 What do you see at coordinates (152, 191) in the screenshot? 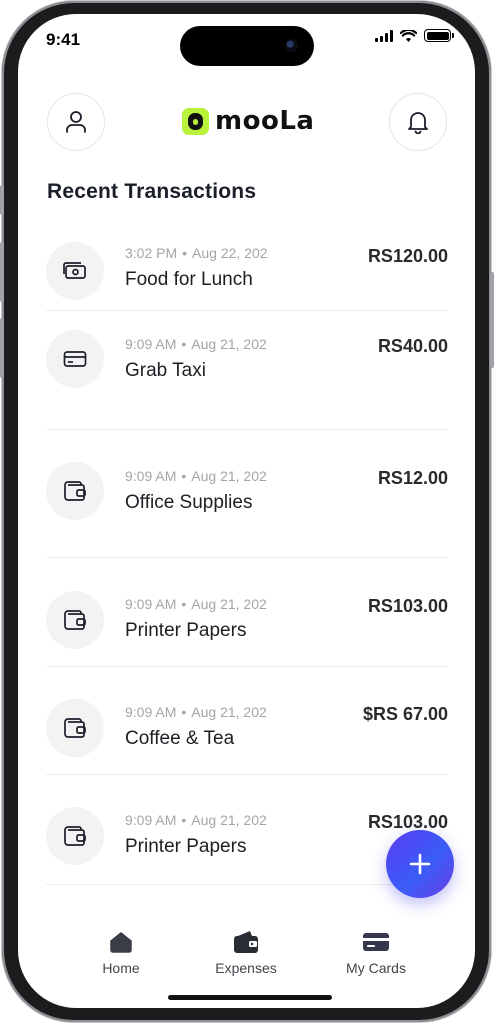
I see `section-title: Recent Transactions` at bounding box center [152, 191].